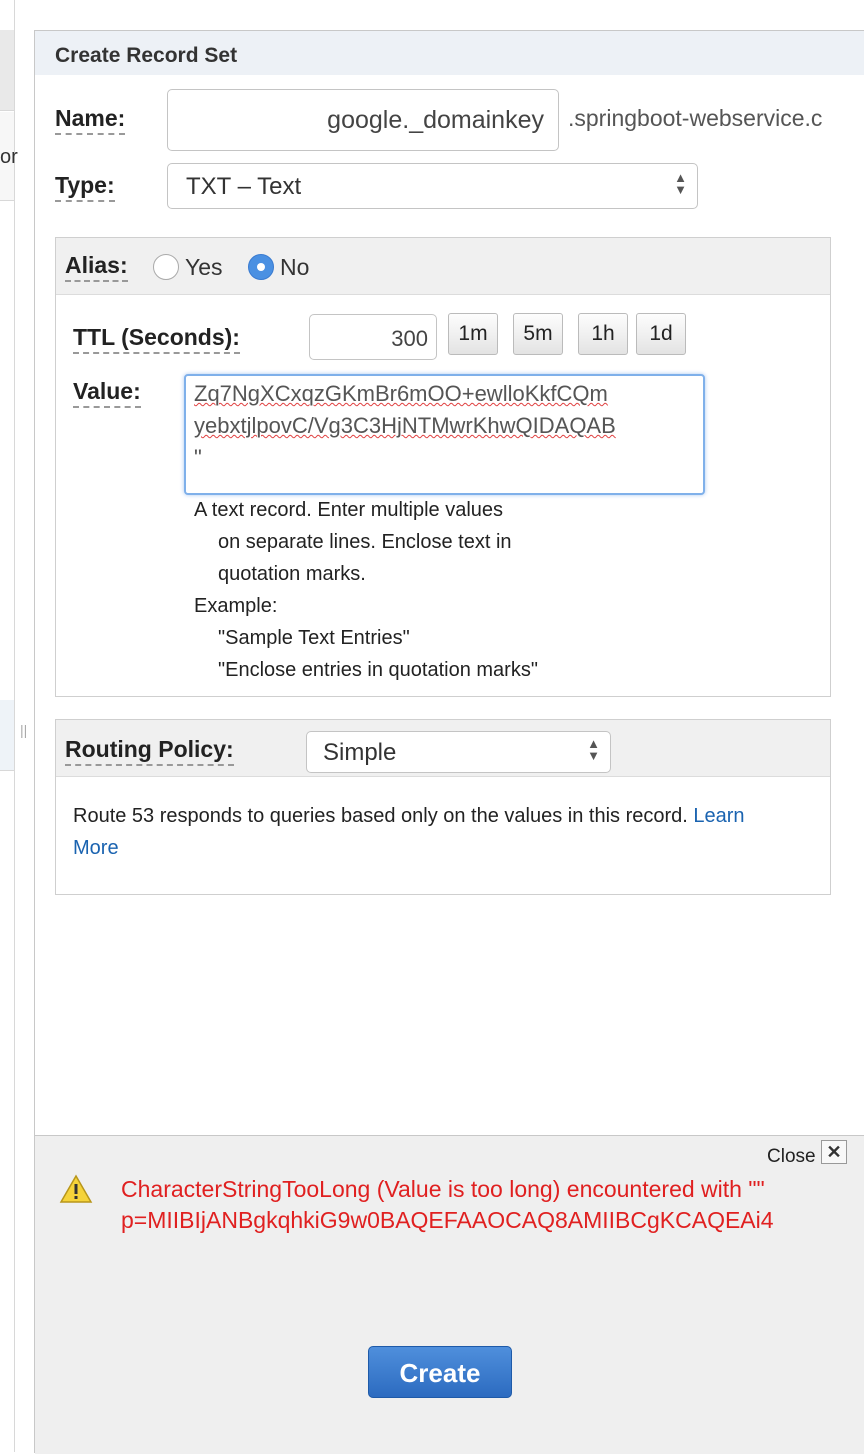 This screenshot has width=864, height=1454. What do you see at coordinates (449, 53) in the screenshot?
I see `panel-header: Create Record Set` at bounding box center [449, 53].